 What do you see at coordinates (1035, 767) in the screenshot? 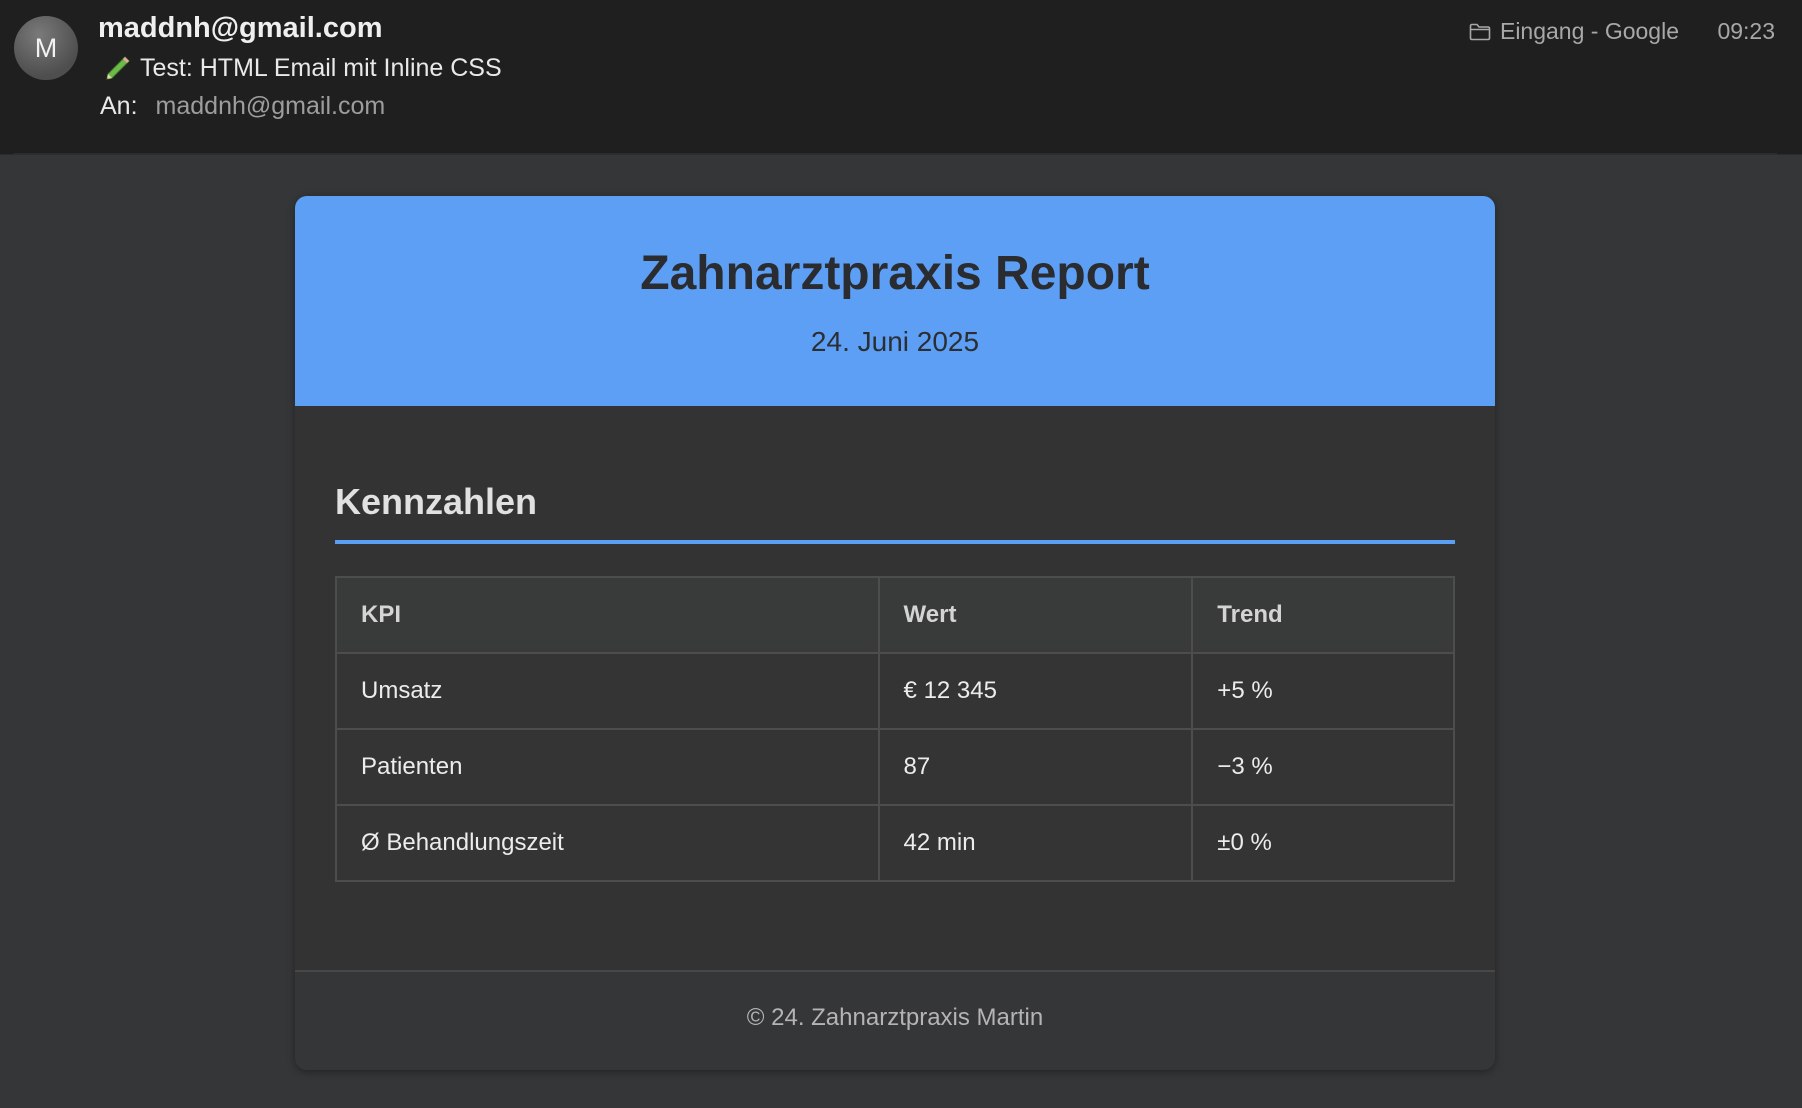
I see `table-cell-wert: 87` at bounding box center [1035, 767].